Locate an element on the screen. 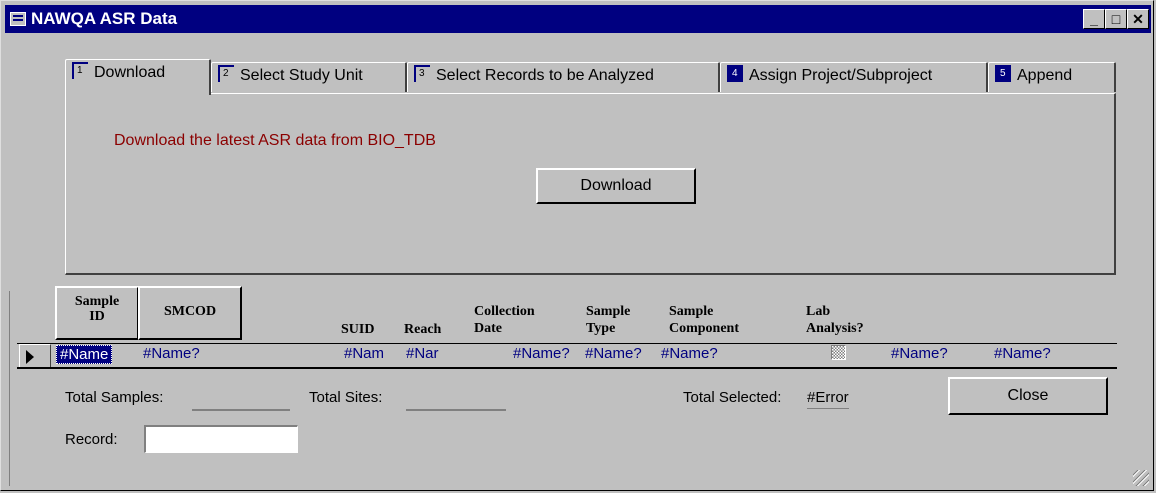 The image size is (1156, 493). sample-component-header: Sample Component is located at coordinates (704, 320).